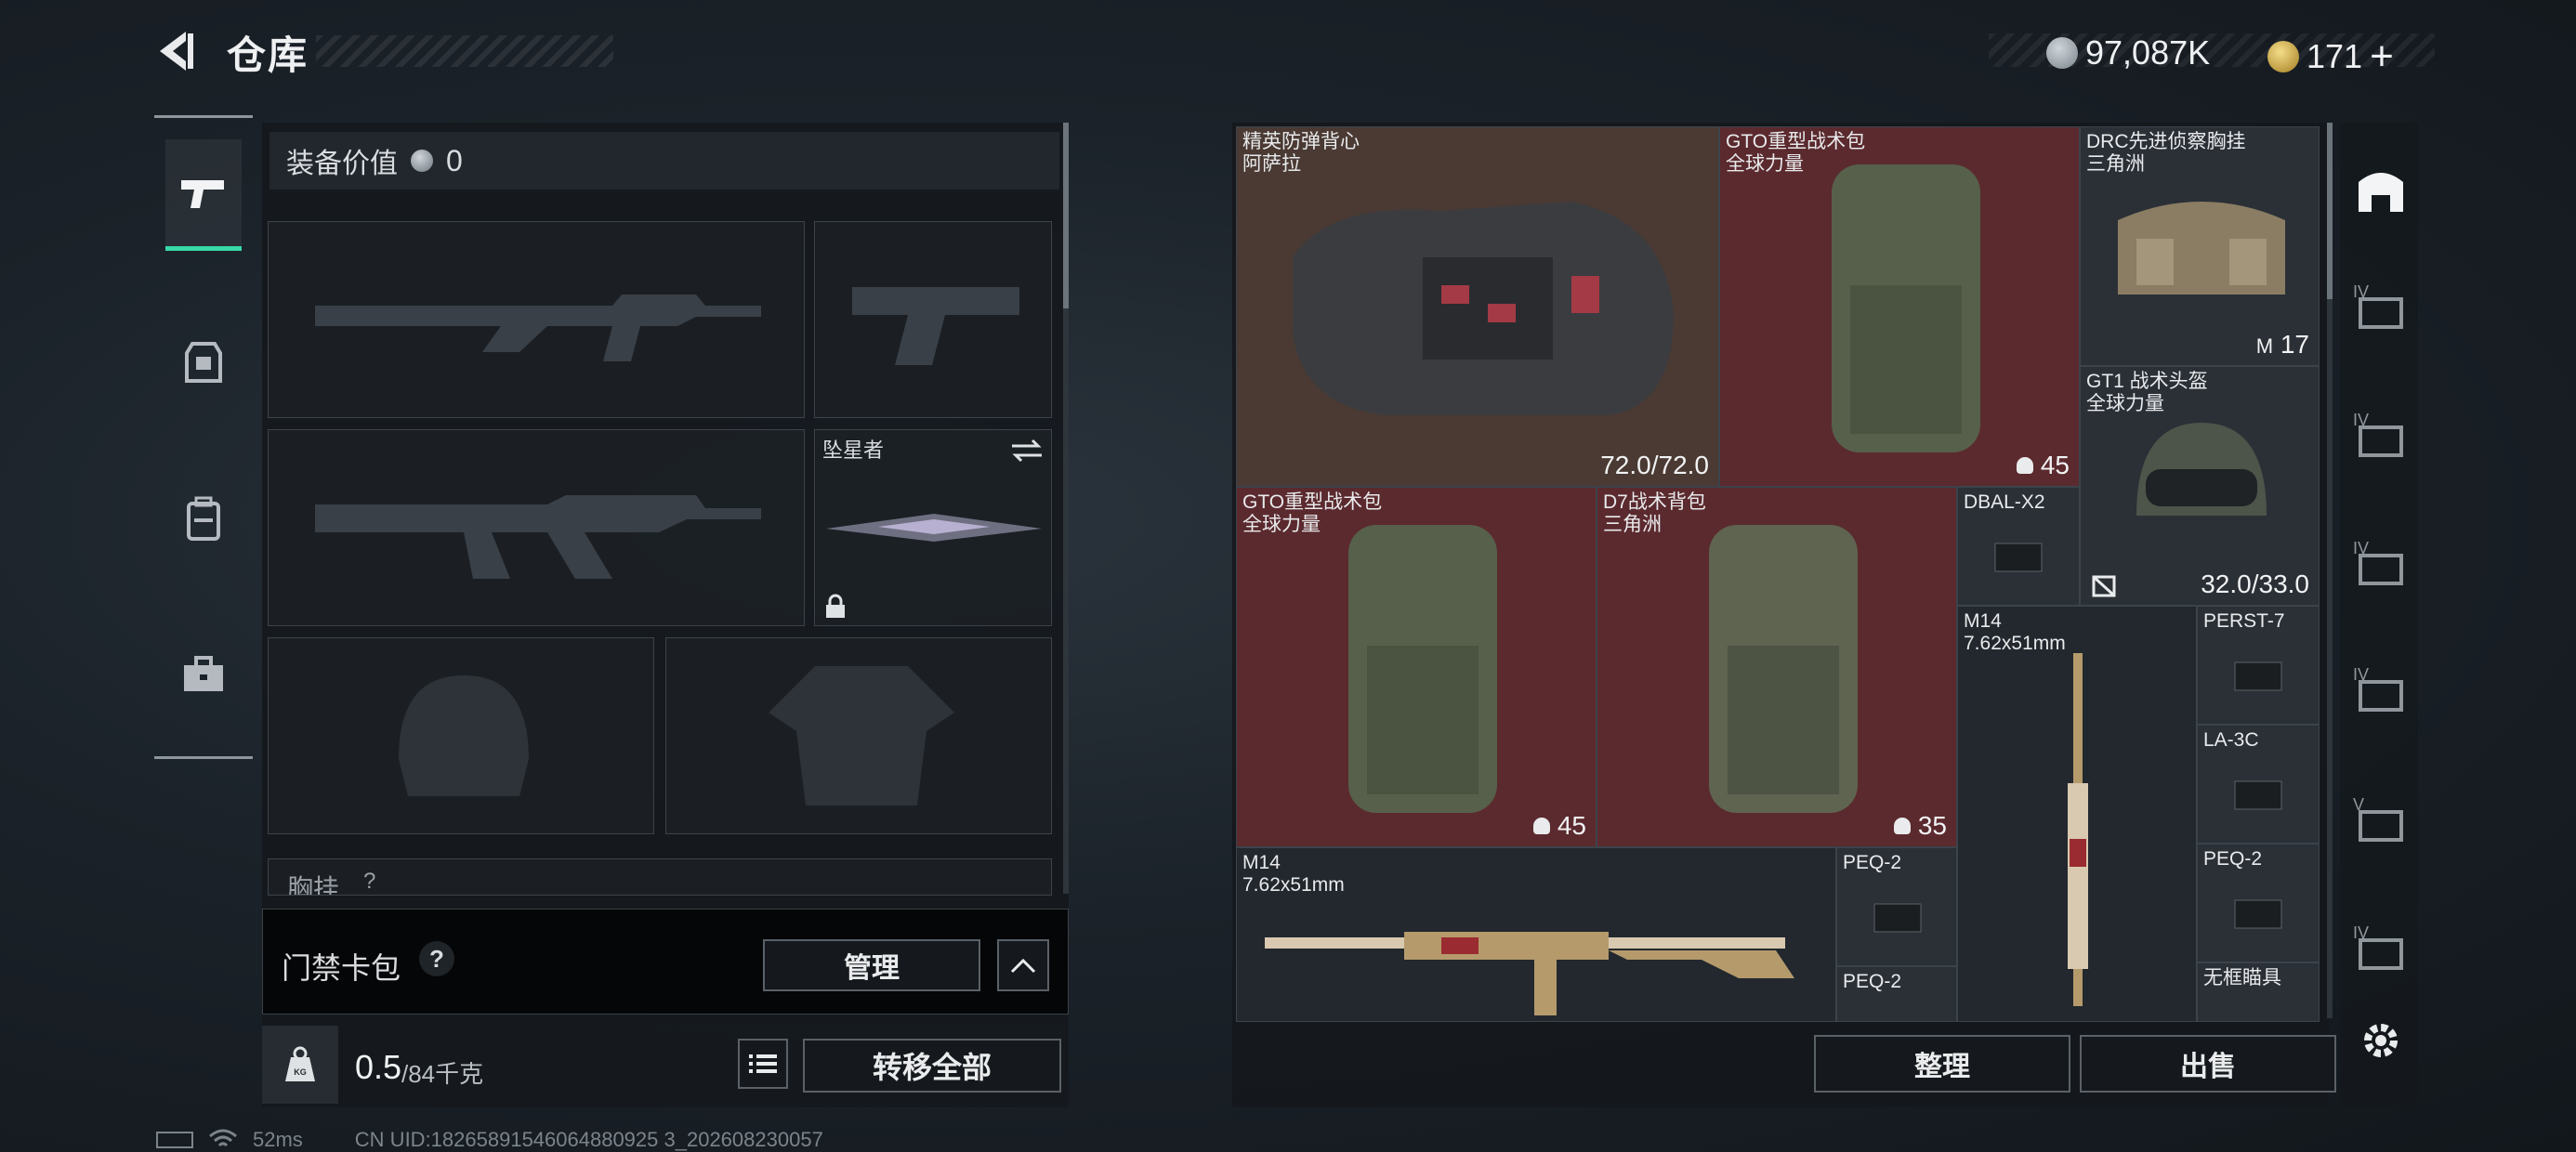 Image resolution: width=2576 pixels, height=1152 pixels. I want to click on armor-icon, so click(203, 362).